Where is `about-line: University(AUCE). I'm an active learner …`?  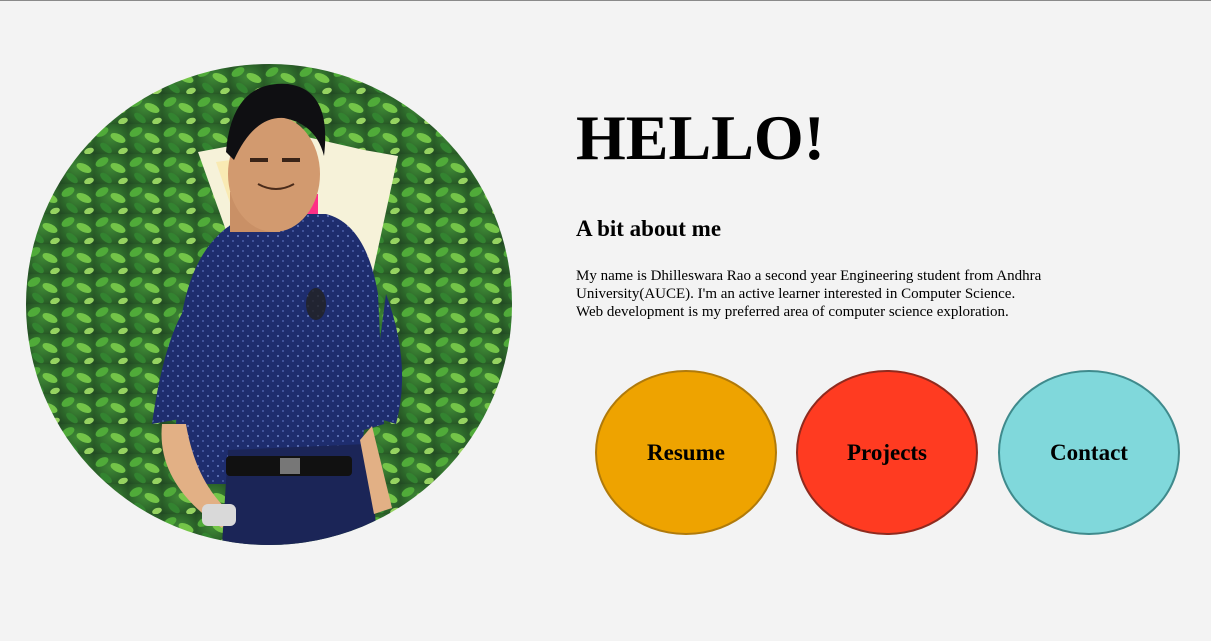
about-line: University(AUCE). I'm an active learner … is located at coordinates (796, 294).